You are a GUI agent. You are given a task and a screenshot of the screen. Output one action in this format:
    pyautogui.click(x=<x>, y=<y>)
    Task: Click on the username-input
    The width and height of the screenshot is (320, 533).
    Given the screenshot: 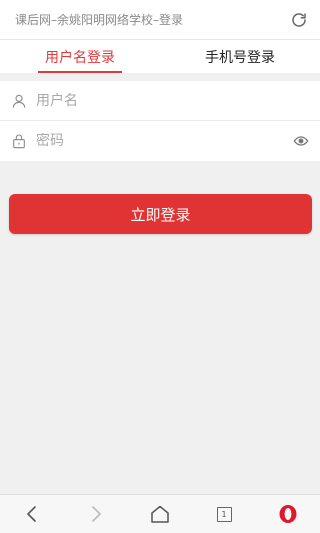 What is the action you would take?
    pyautogui.click(x=173, y=100)
    